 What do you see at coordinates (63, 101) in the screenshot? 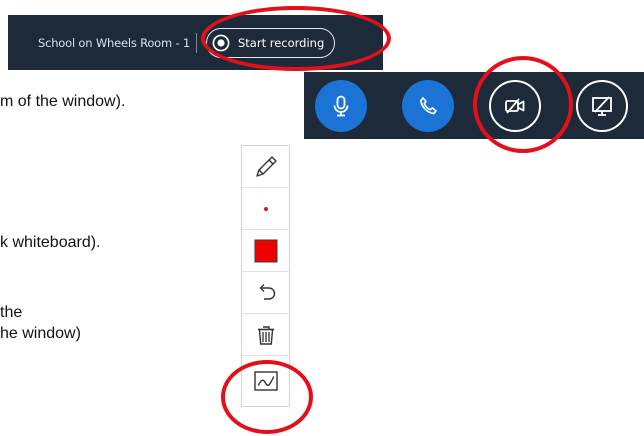
I see `document-text-line: m of the window).` at bounding box center [63, 101].